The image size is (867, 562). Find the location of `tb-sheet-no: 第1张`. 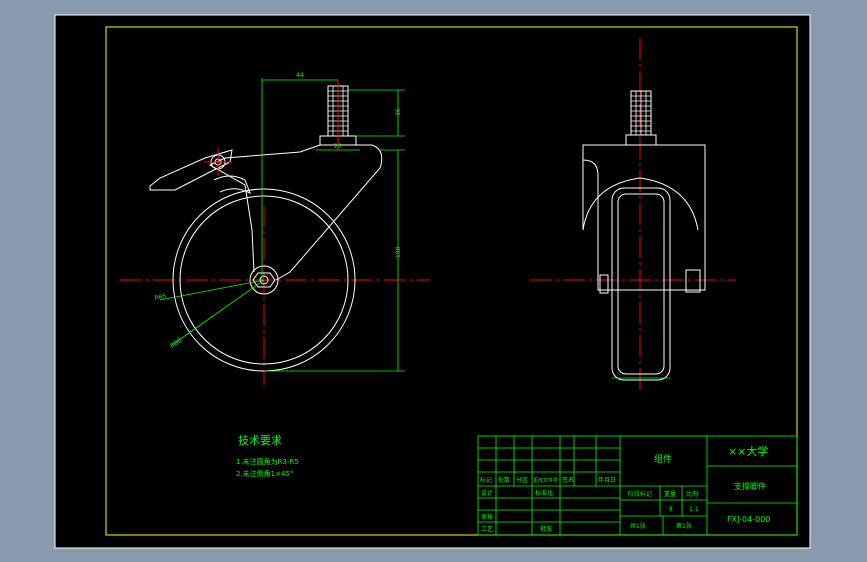

tb-sheet-no: 第1张 is located at coordinates (684, 526).